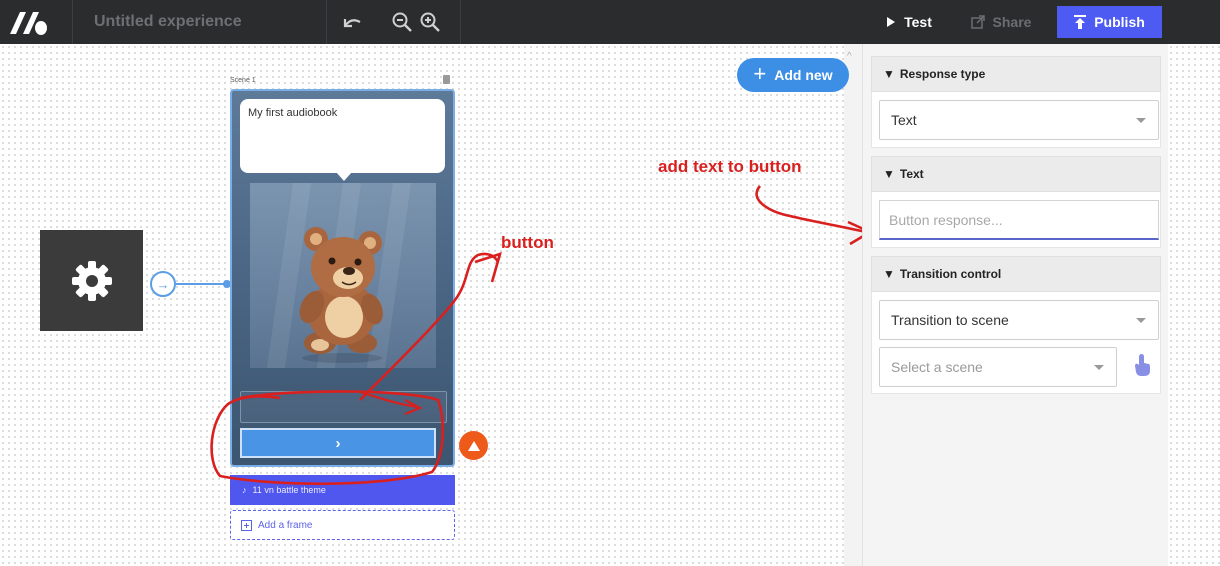 This screenshot has width=1220, height=566. I want to click on add-frame-icon, so click(246, 525).